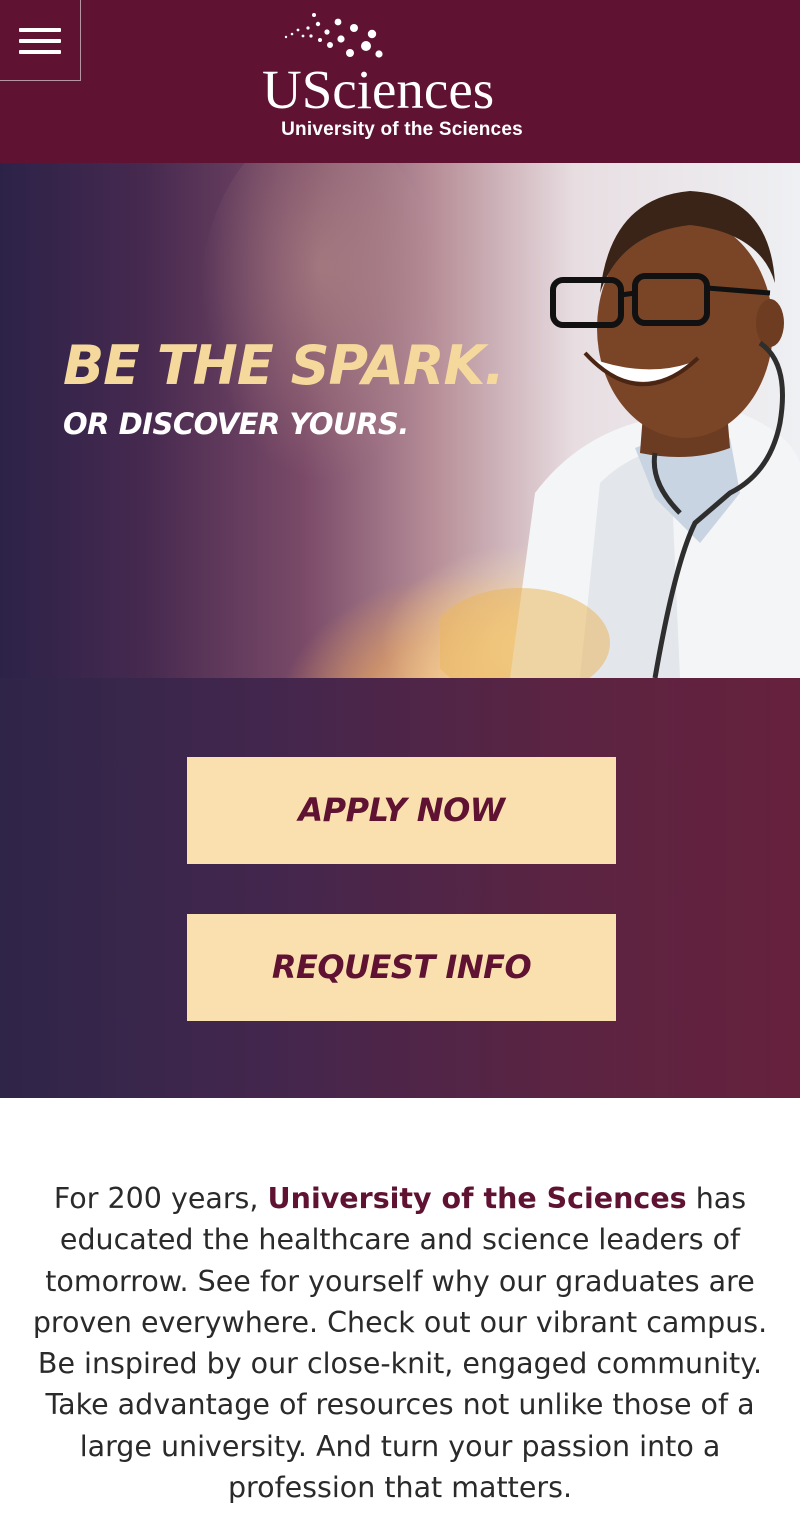  What do you see at coordinates (401, 967) in the screenshot?
I see `request-info-button: REQUEST INFO` at bounding box center [401, 967].